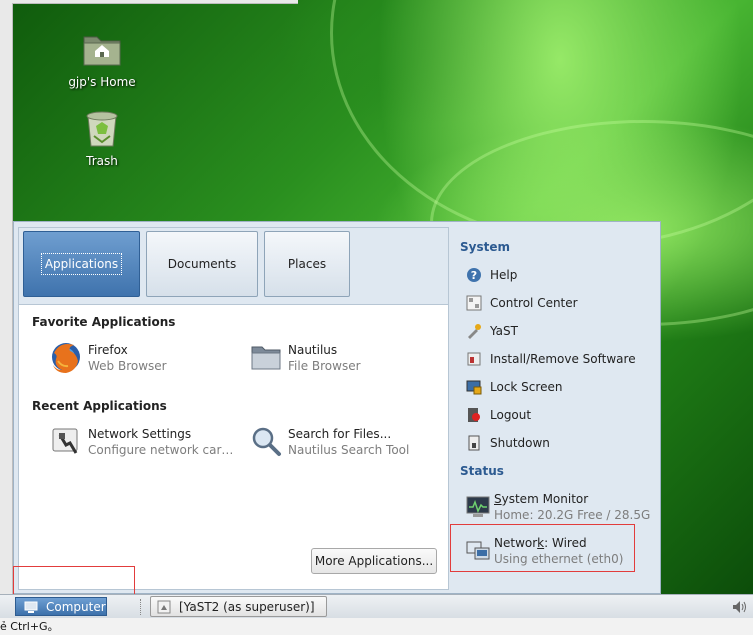 The width and height of the screenshot is (753, 635). I want to click on trash-icon, so click(102, 128).